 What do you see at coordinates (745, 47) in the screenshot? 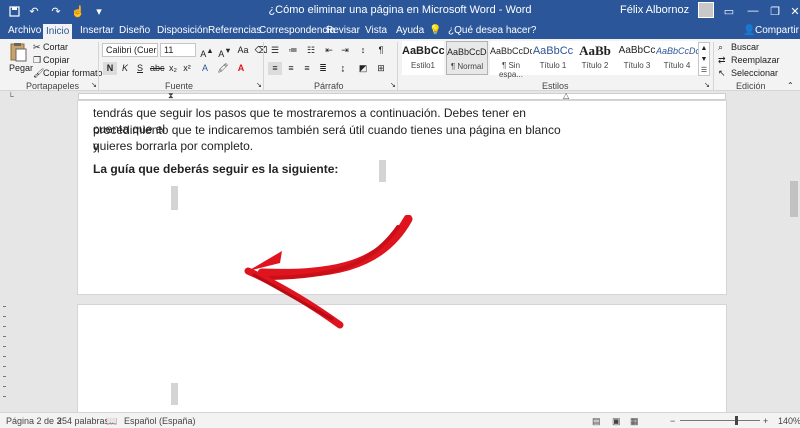
I see `find-button: Buscar` at bounding box center [745, 47].